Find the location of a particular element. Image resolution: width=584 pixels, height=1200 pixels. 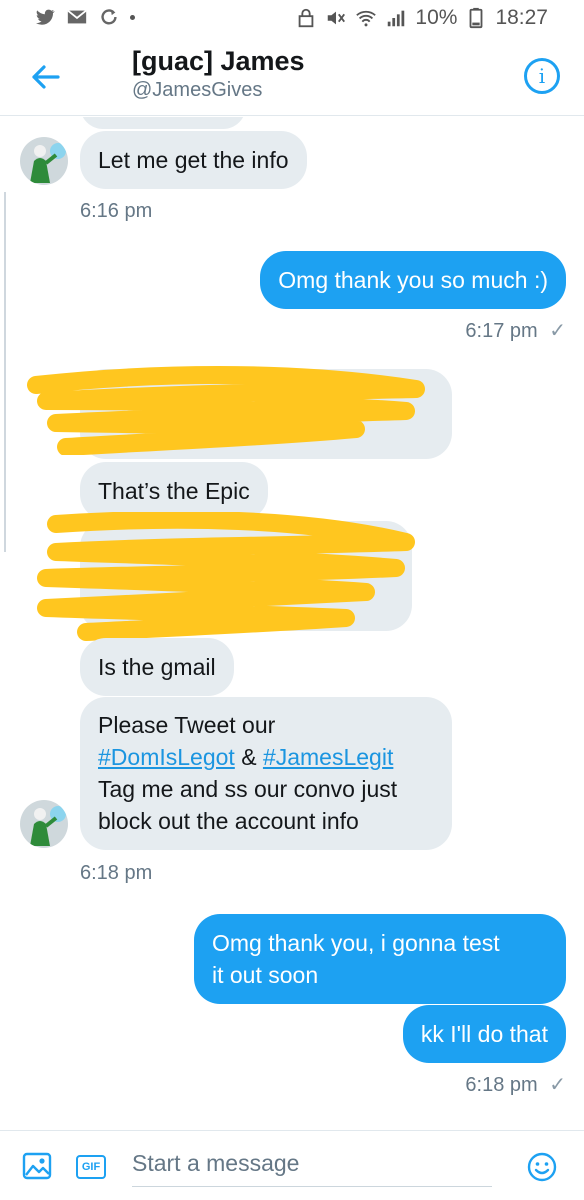

outgoing-message-bubble: Omg thank you, i gonna test it out soon is located at coordinates (380, 959).